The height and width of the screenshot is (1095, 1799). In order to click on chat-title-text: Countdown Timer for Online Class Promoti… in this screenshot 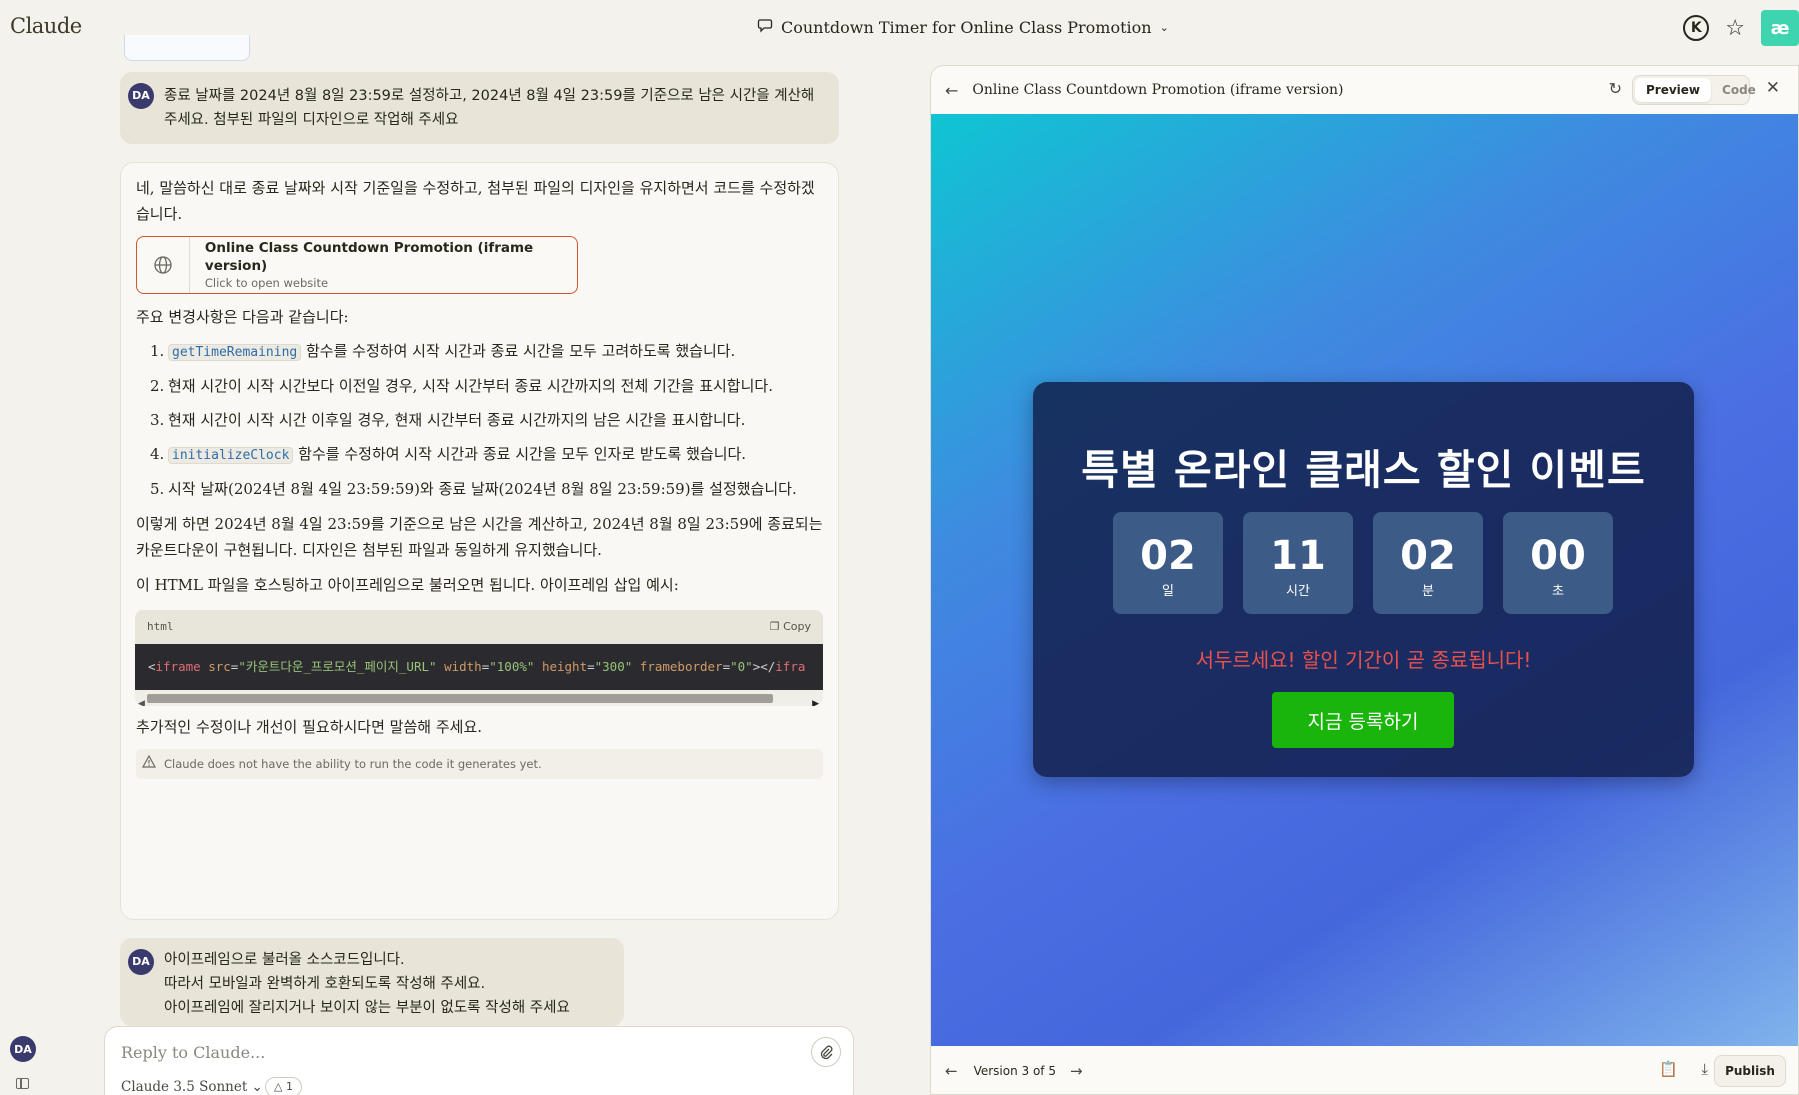, I will do `click(966, 27)`.